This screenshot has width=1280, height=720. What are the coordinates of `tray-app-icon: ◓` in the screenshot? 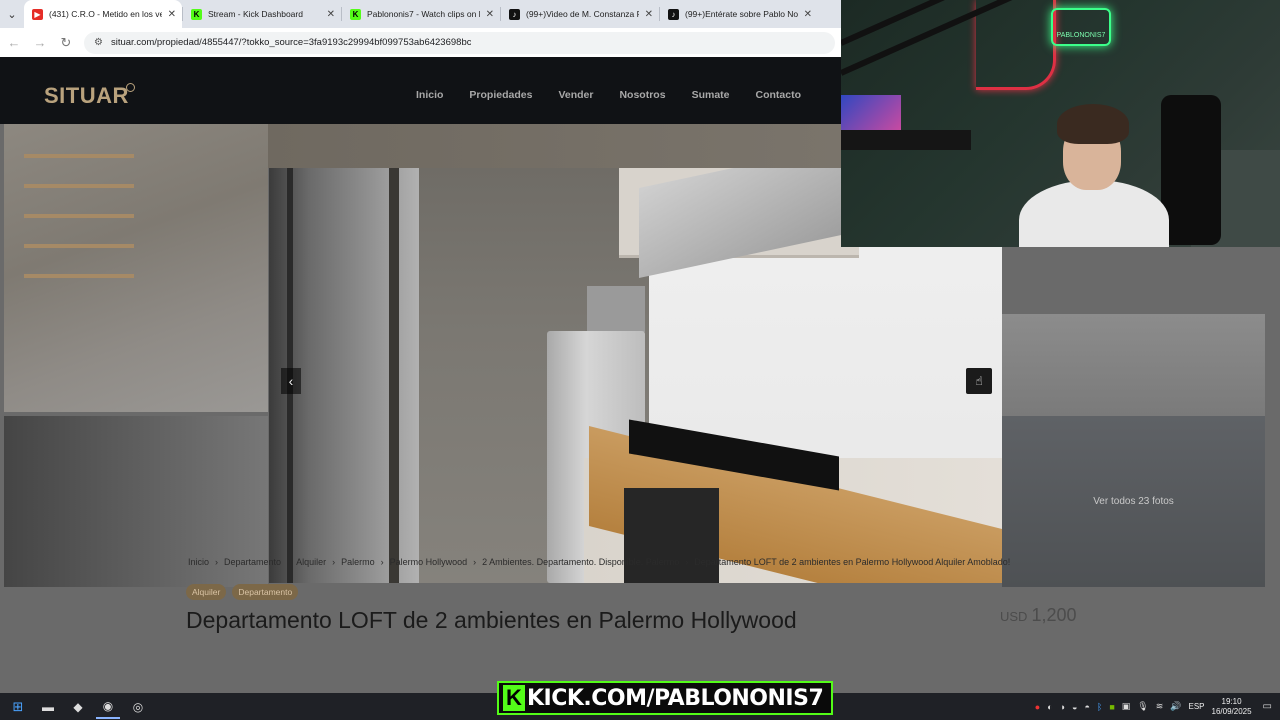 It's located at (1086, 707).